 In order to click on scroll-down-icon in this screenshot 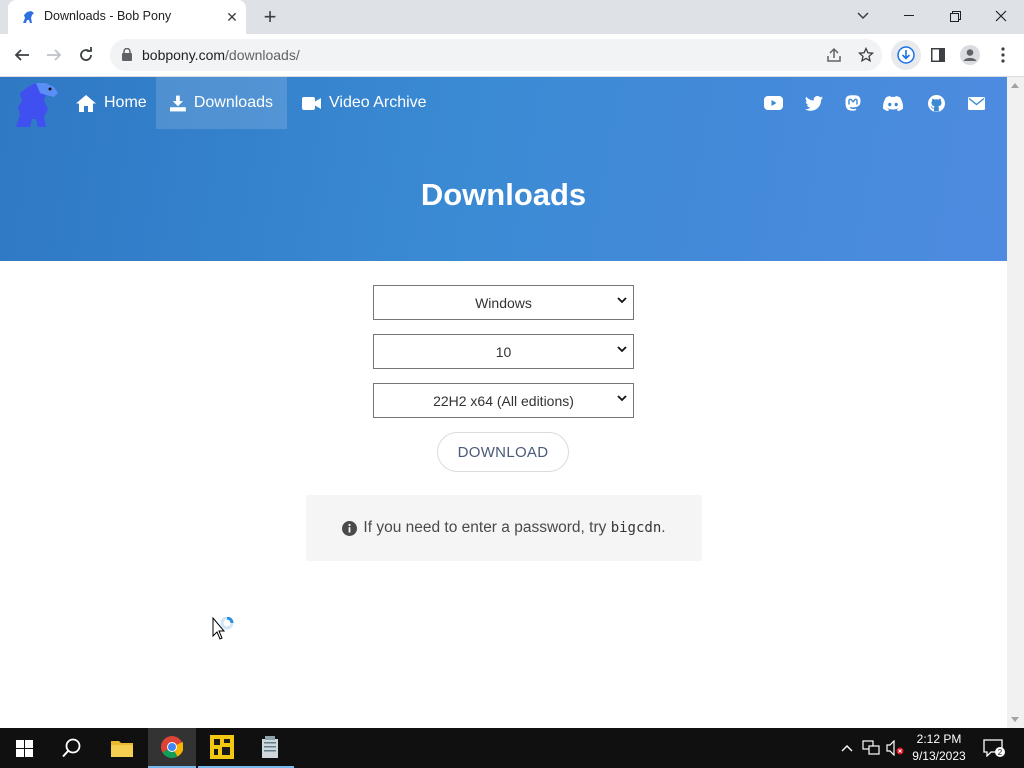, I will do `click(1015, 719)`.